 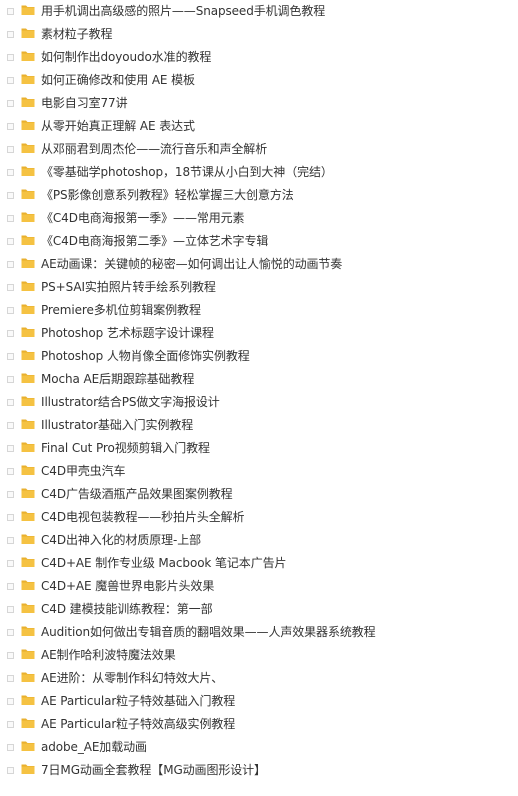 What do you see at coordinates (118, 126) in the screenshot?
I see `folder-name: 从零开始真正理解 AE 表达式` at bounding box center [118, 126].